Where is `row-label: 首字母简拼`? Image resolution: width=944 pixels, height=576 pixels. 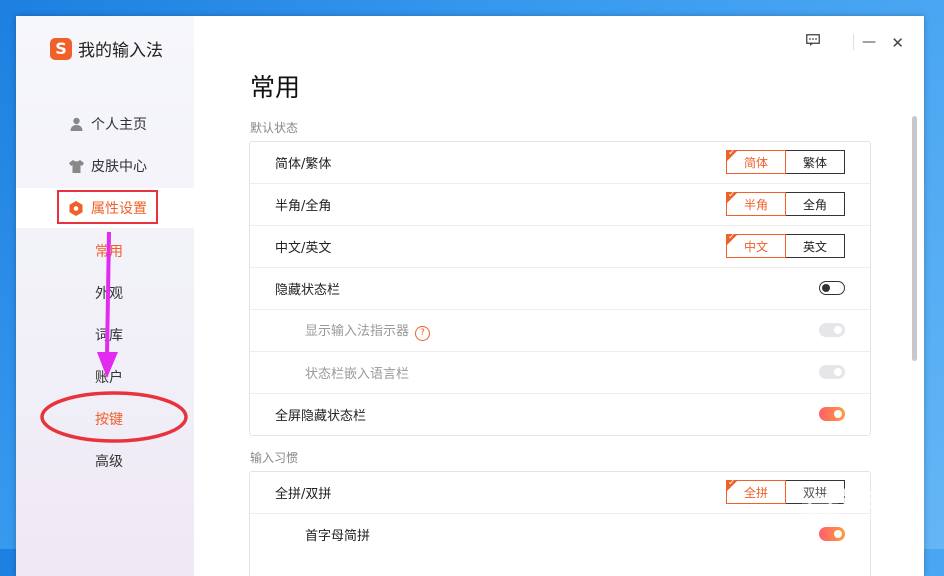
row-label: 首字母简拼 is located at coordinates (338, 536).